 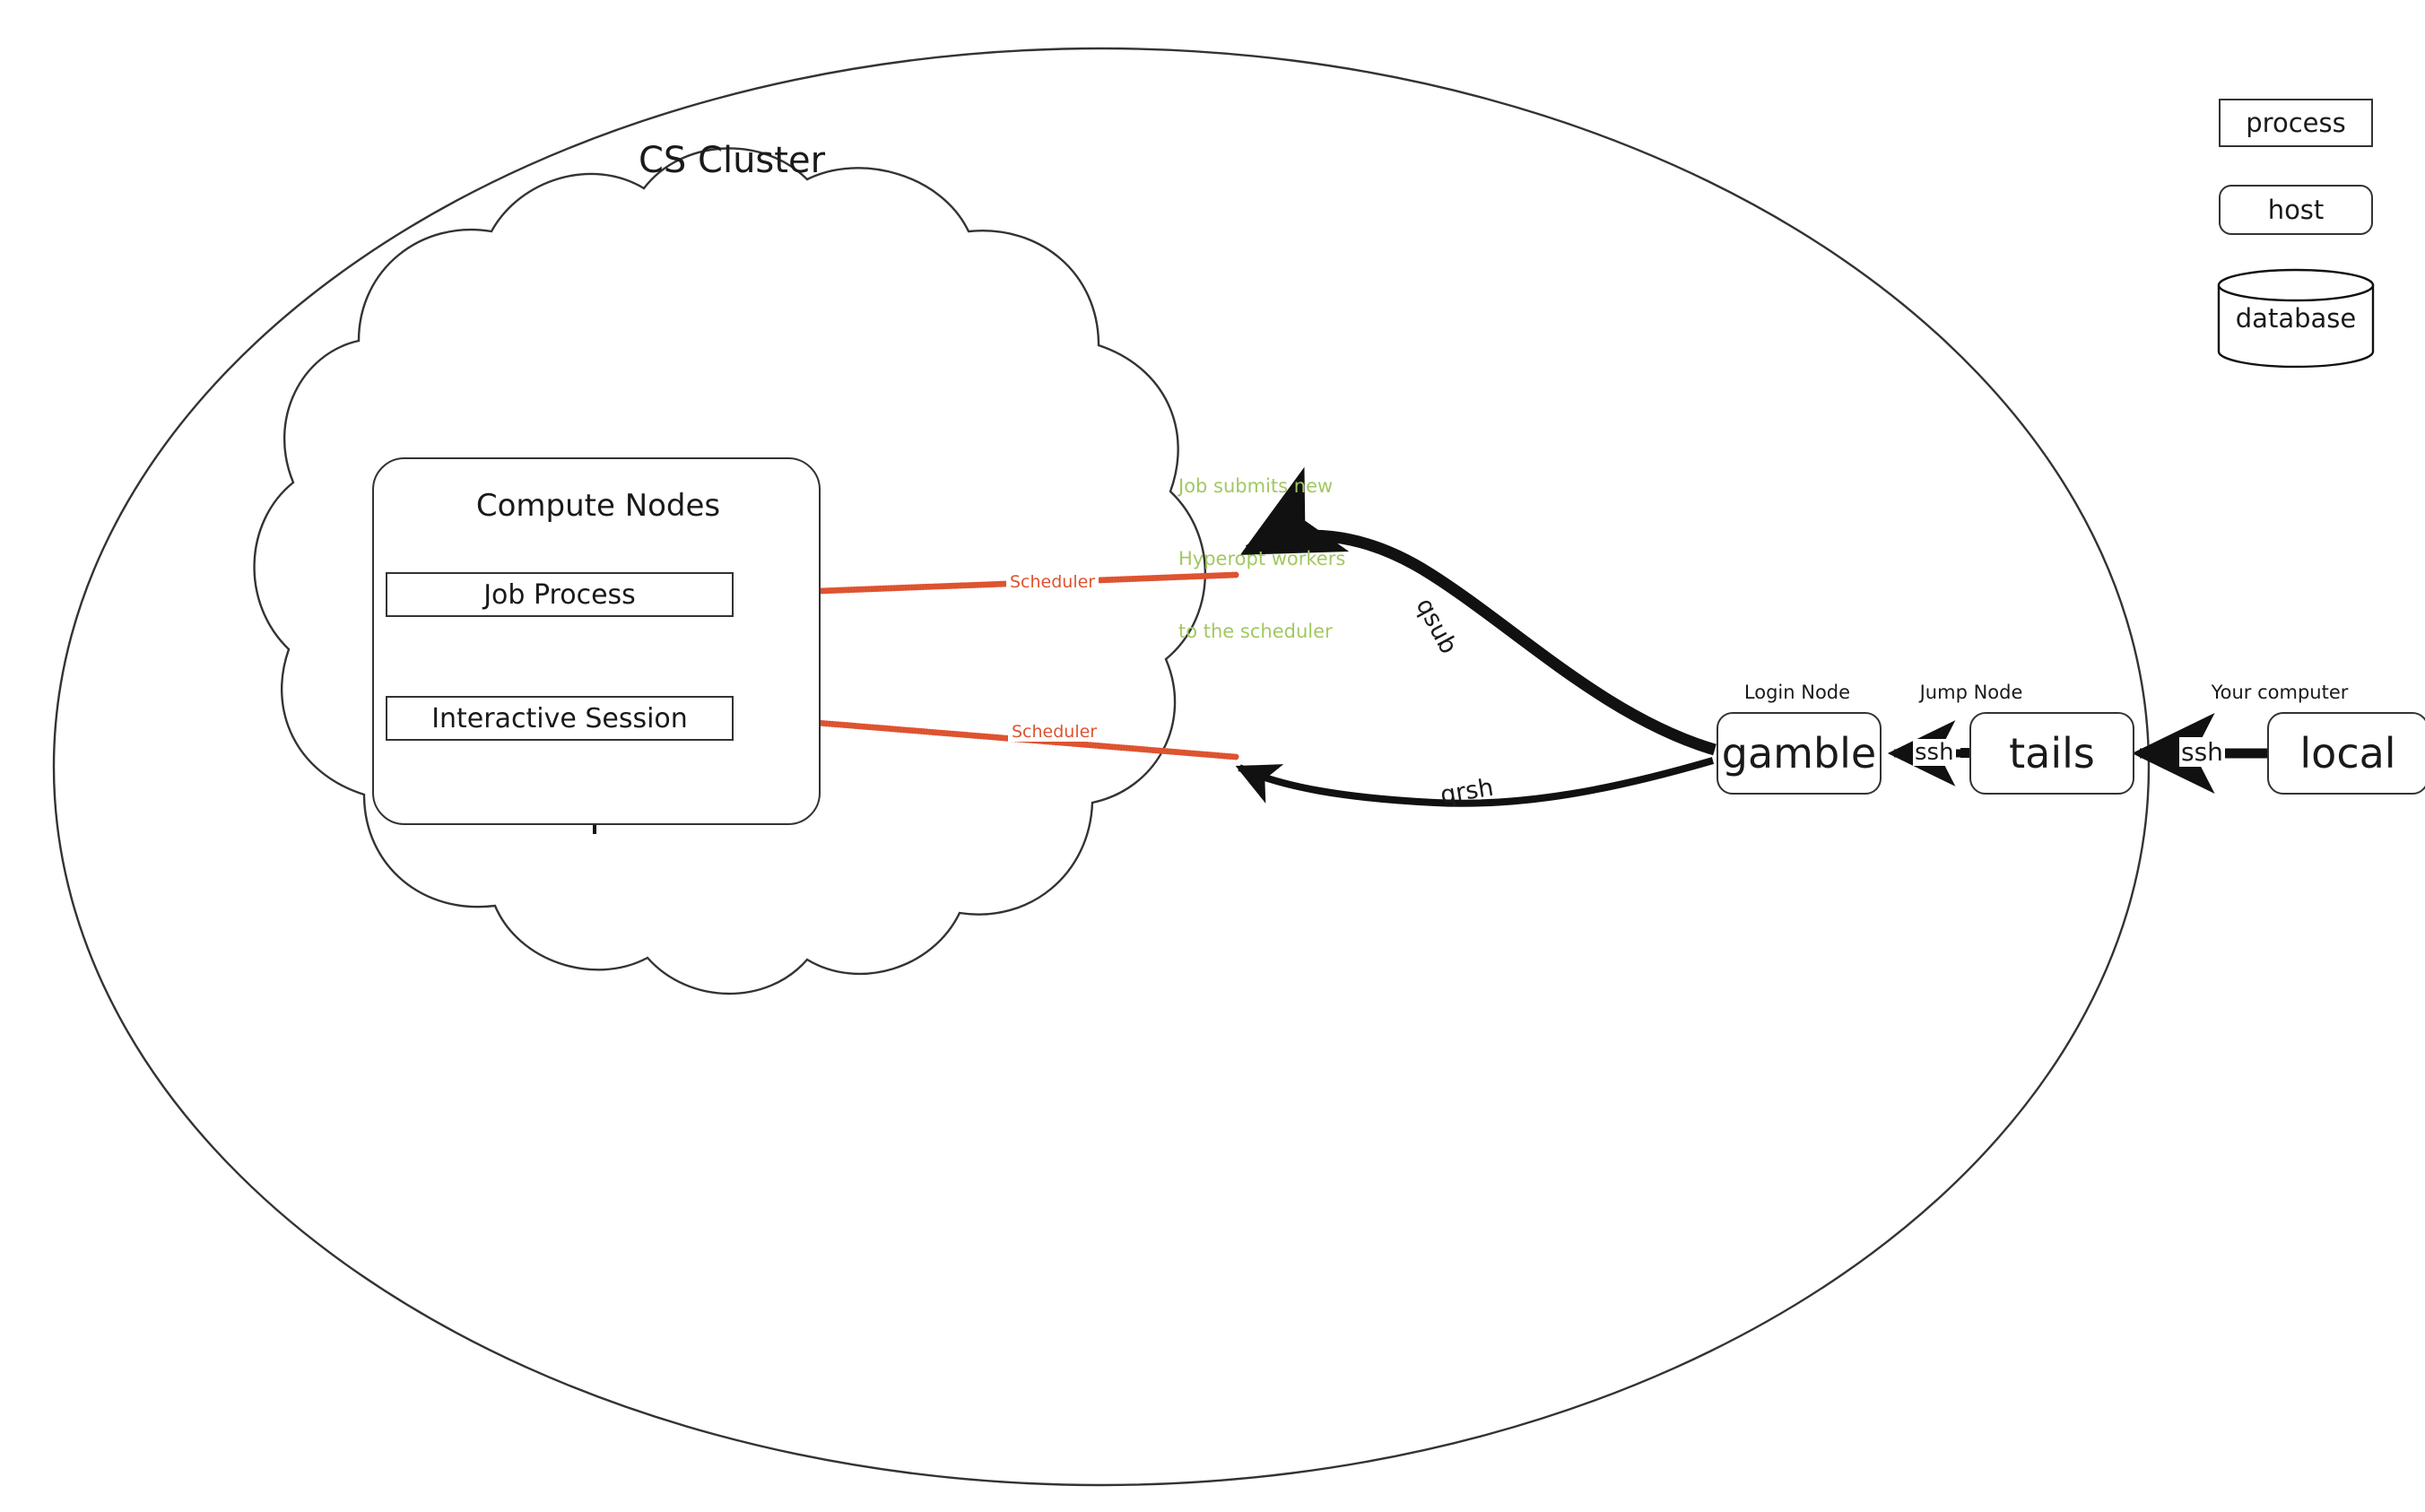 I want to click on legend-process-item: process, so click(x=2296, y=123).